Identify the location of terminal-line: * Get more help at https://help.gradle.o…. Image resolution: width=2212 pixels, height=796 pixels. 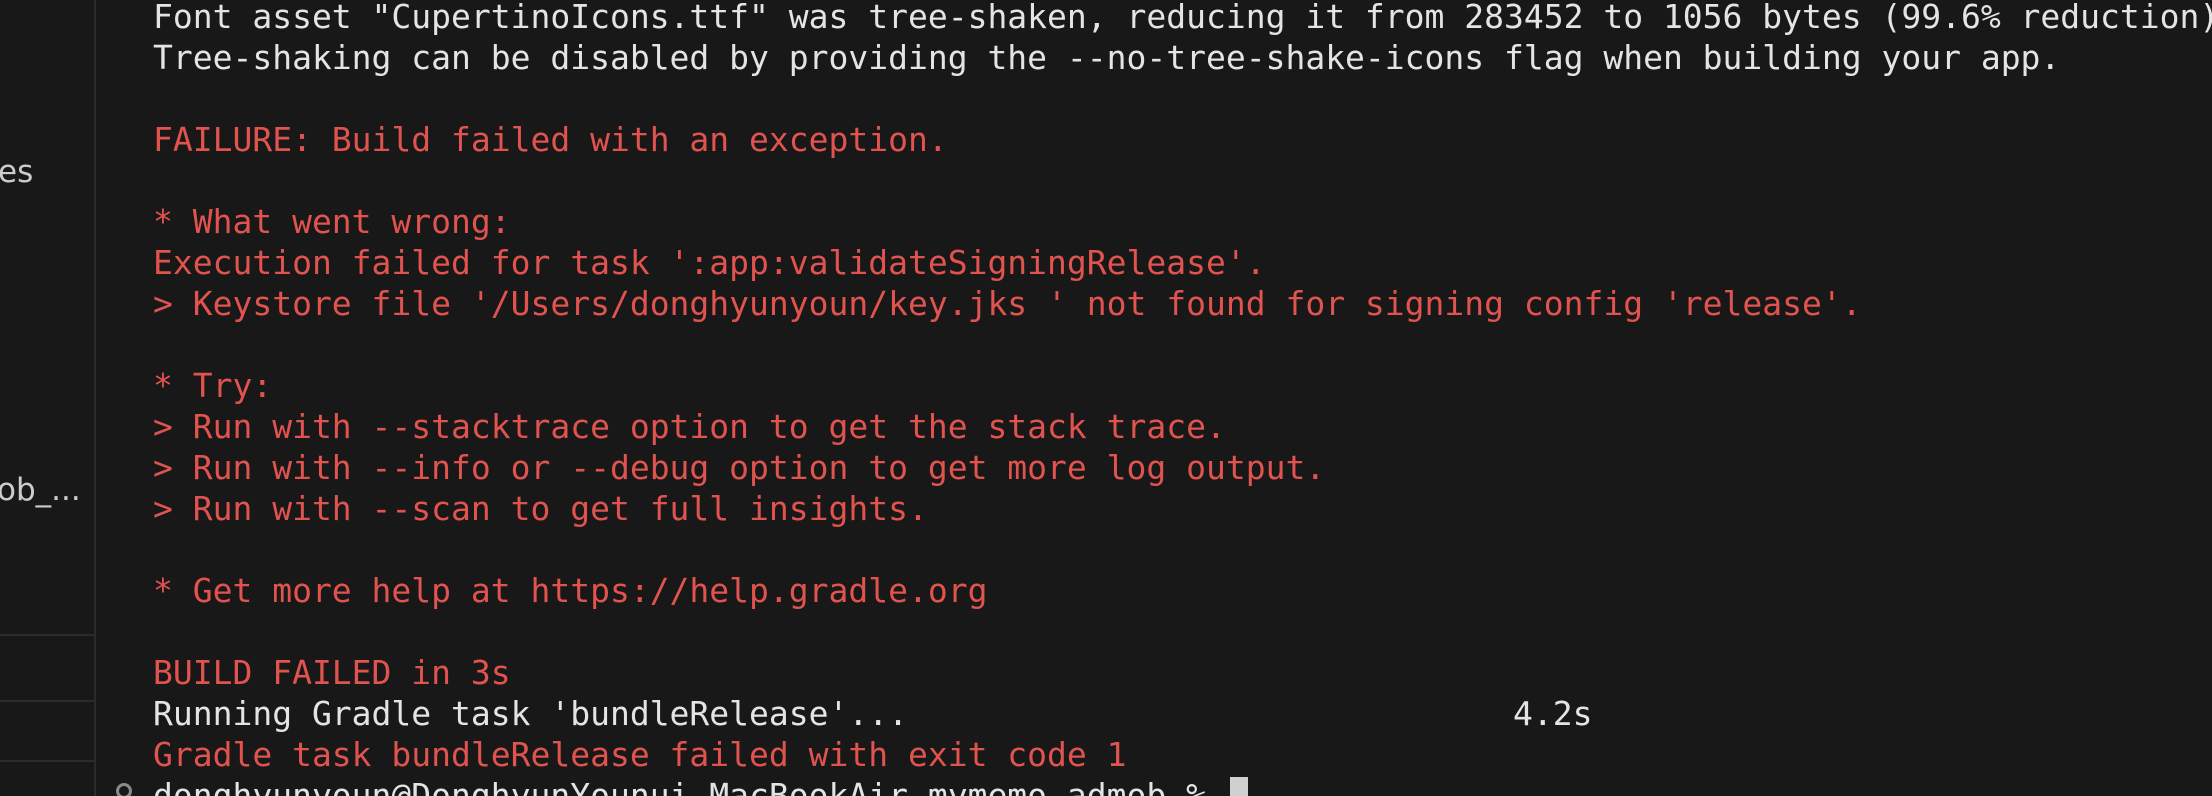
(570, 590).